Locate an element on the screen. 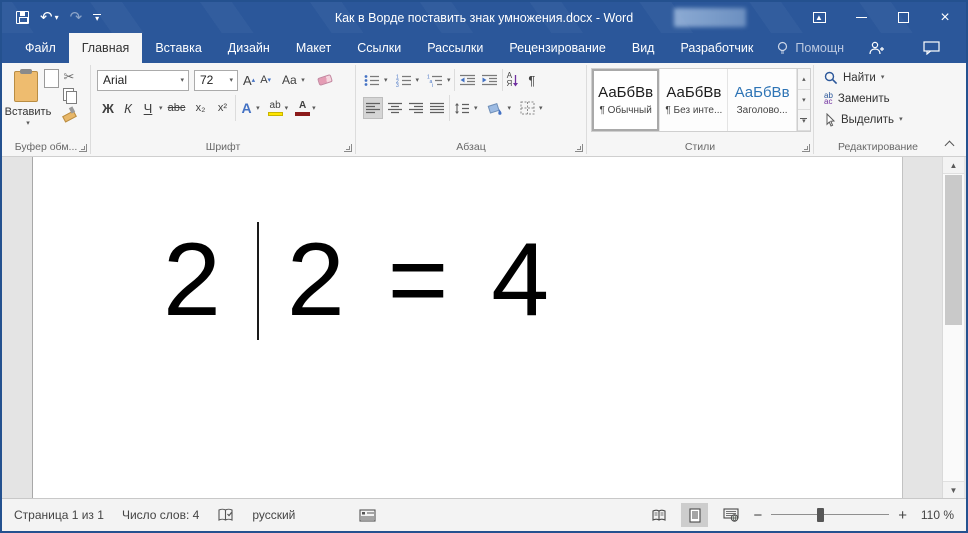 This screenshot has width=968, height=533. shading-dropdown-icon: ▾ is located at coordinates (510, 108).